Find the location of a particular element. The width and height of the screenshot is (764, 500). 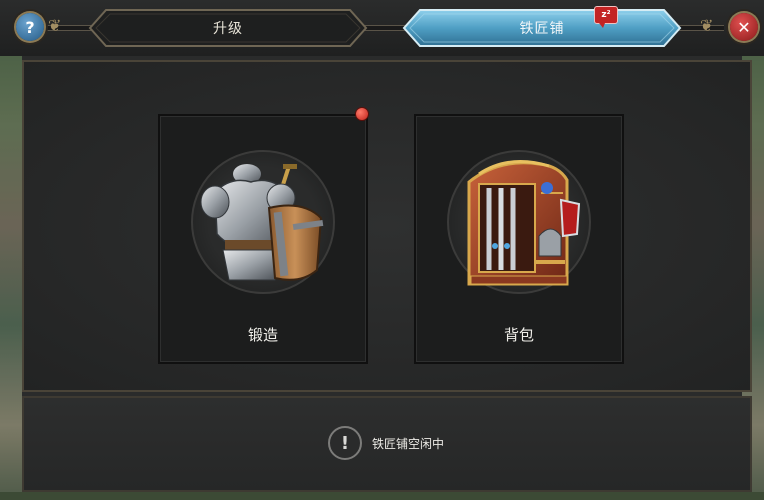

close-button: ✕ is located at coordinates (744, 27).